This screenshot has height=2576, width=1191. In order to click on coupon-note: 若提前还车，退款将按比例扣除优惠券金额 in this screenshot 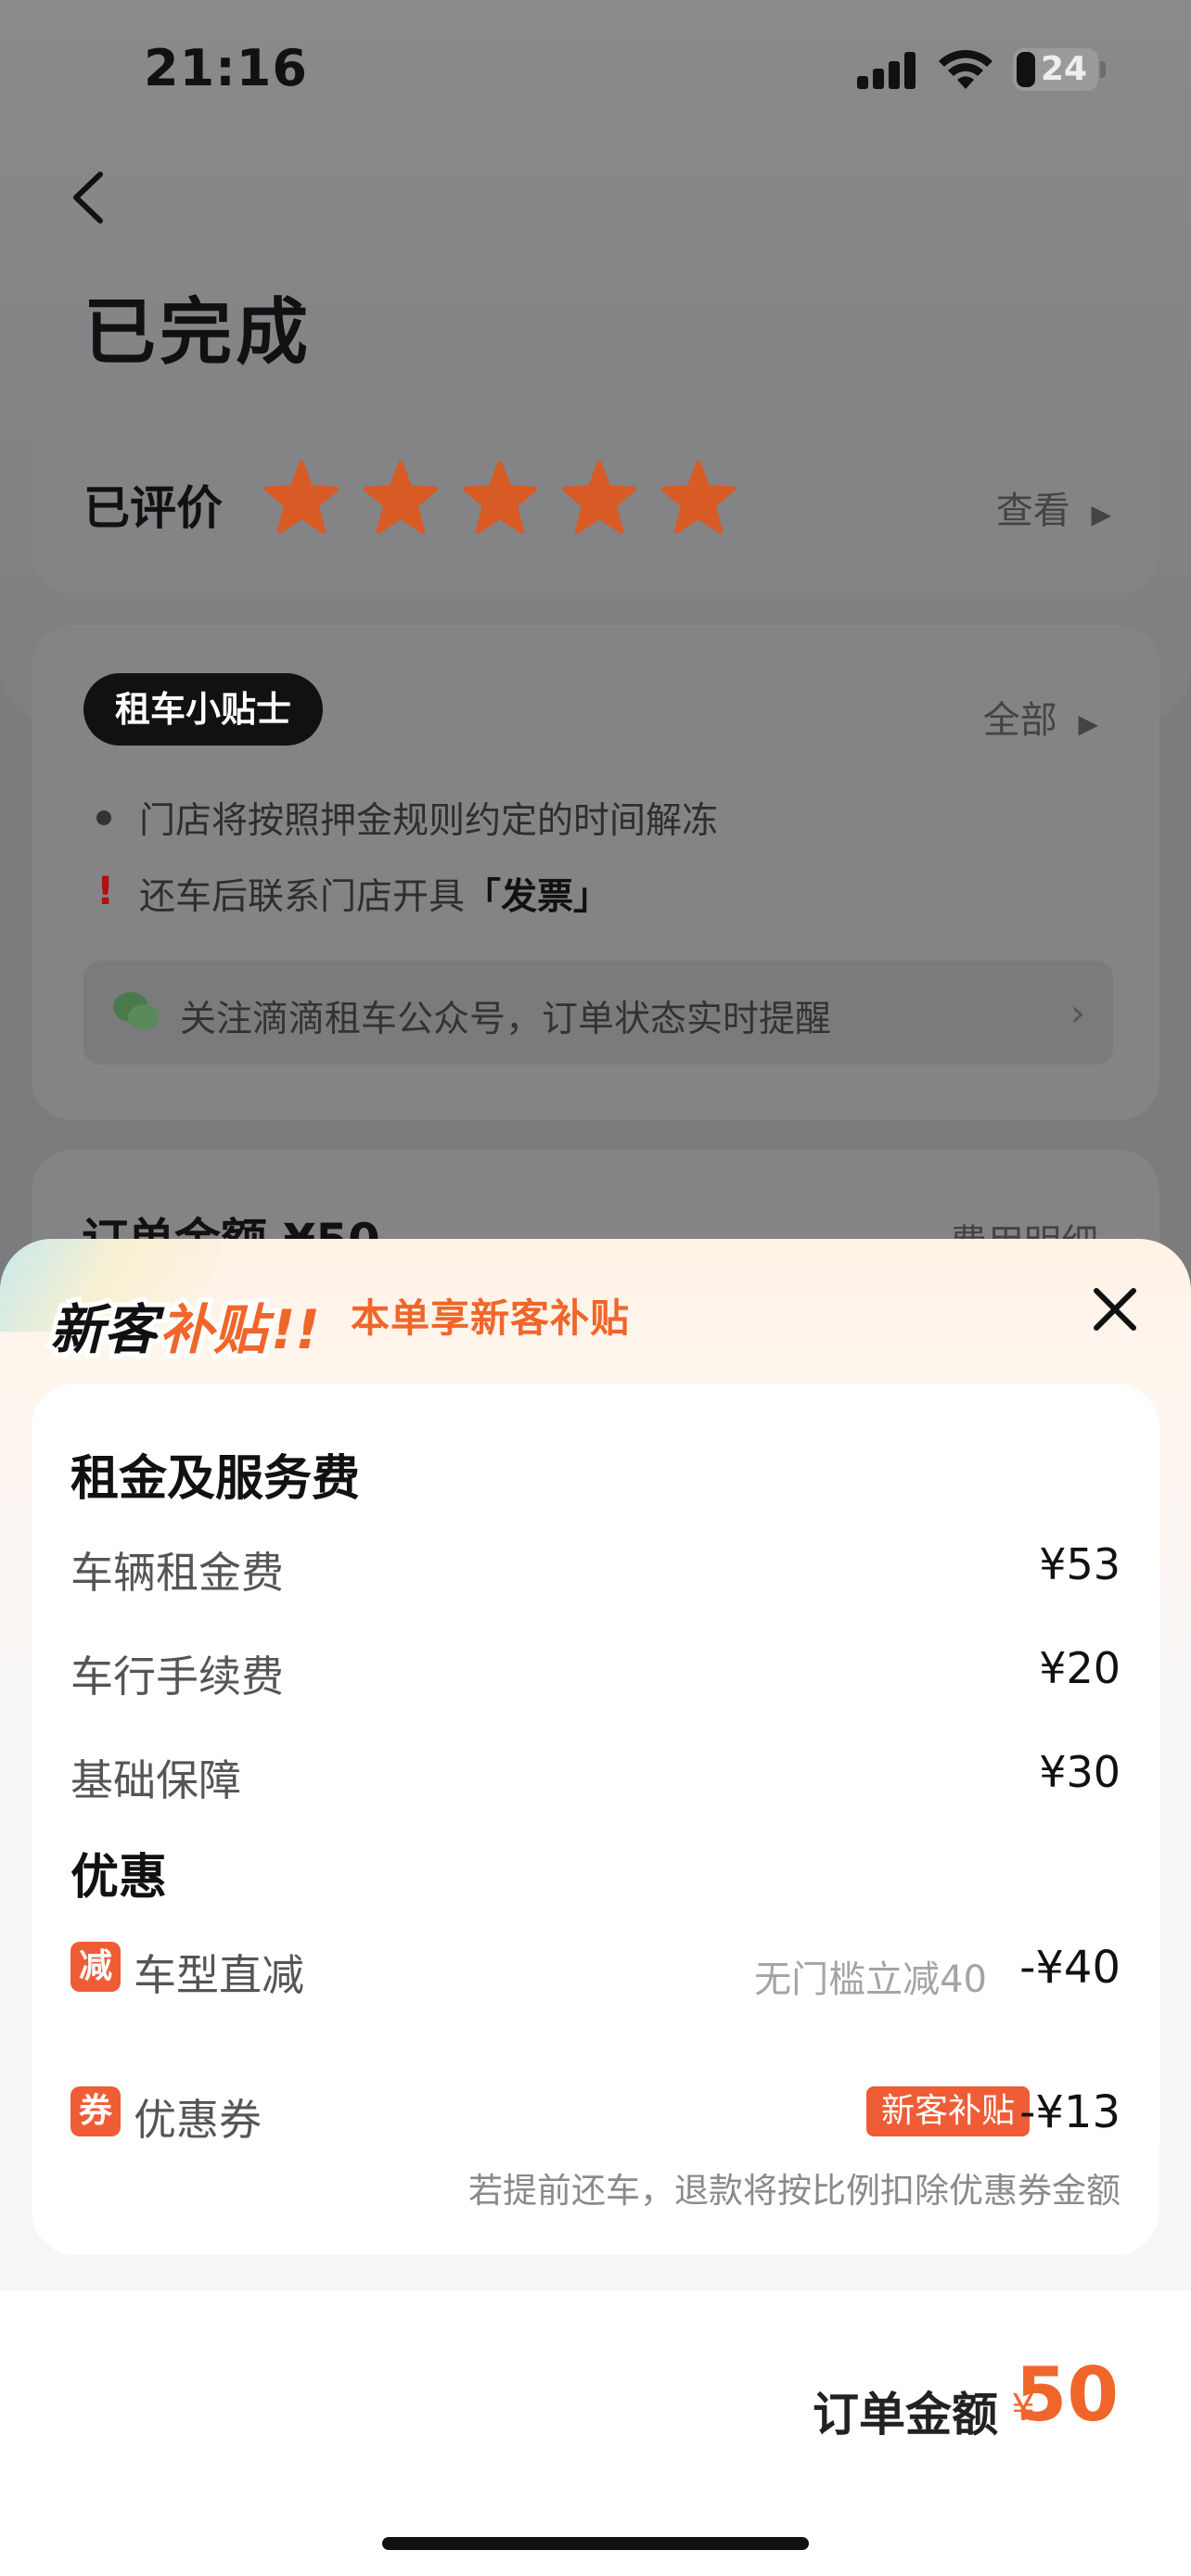, I will do `click(794, 2191)`.